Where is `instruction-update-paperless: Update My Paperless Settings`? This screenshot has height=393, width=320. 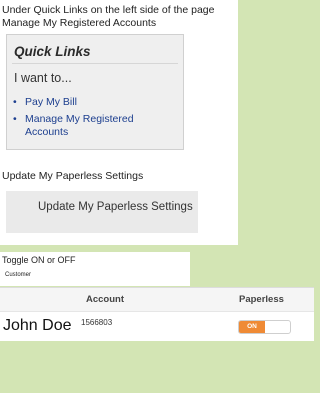 instruction-update-paperless: Update My Paperless Settings is located at coordinates (73, 176).